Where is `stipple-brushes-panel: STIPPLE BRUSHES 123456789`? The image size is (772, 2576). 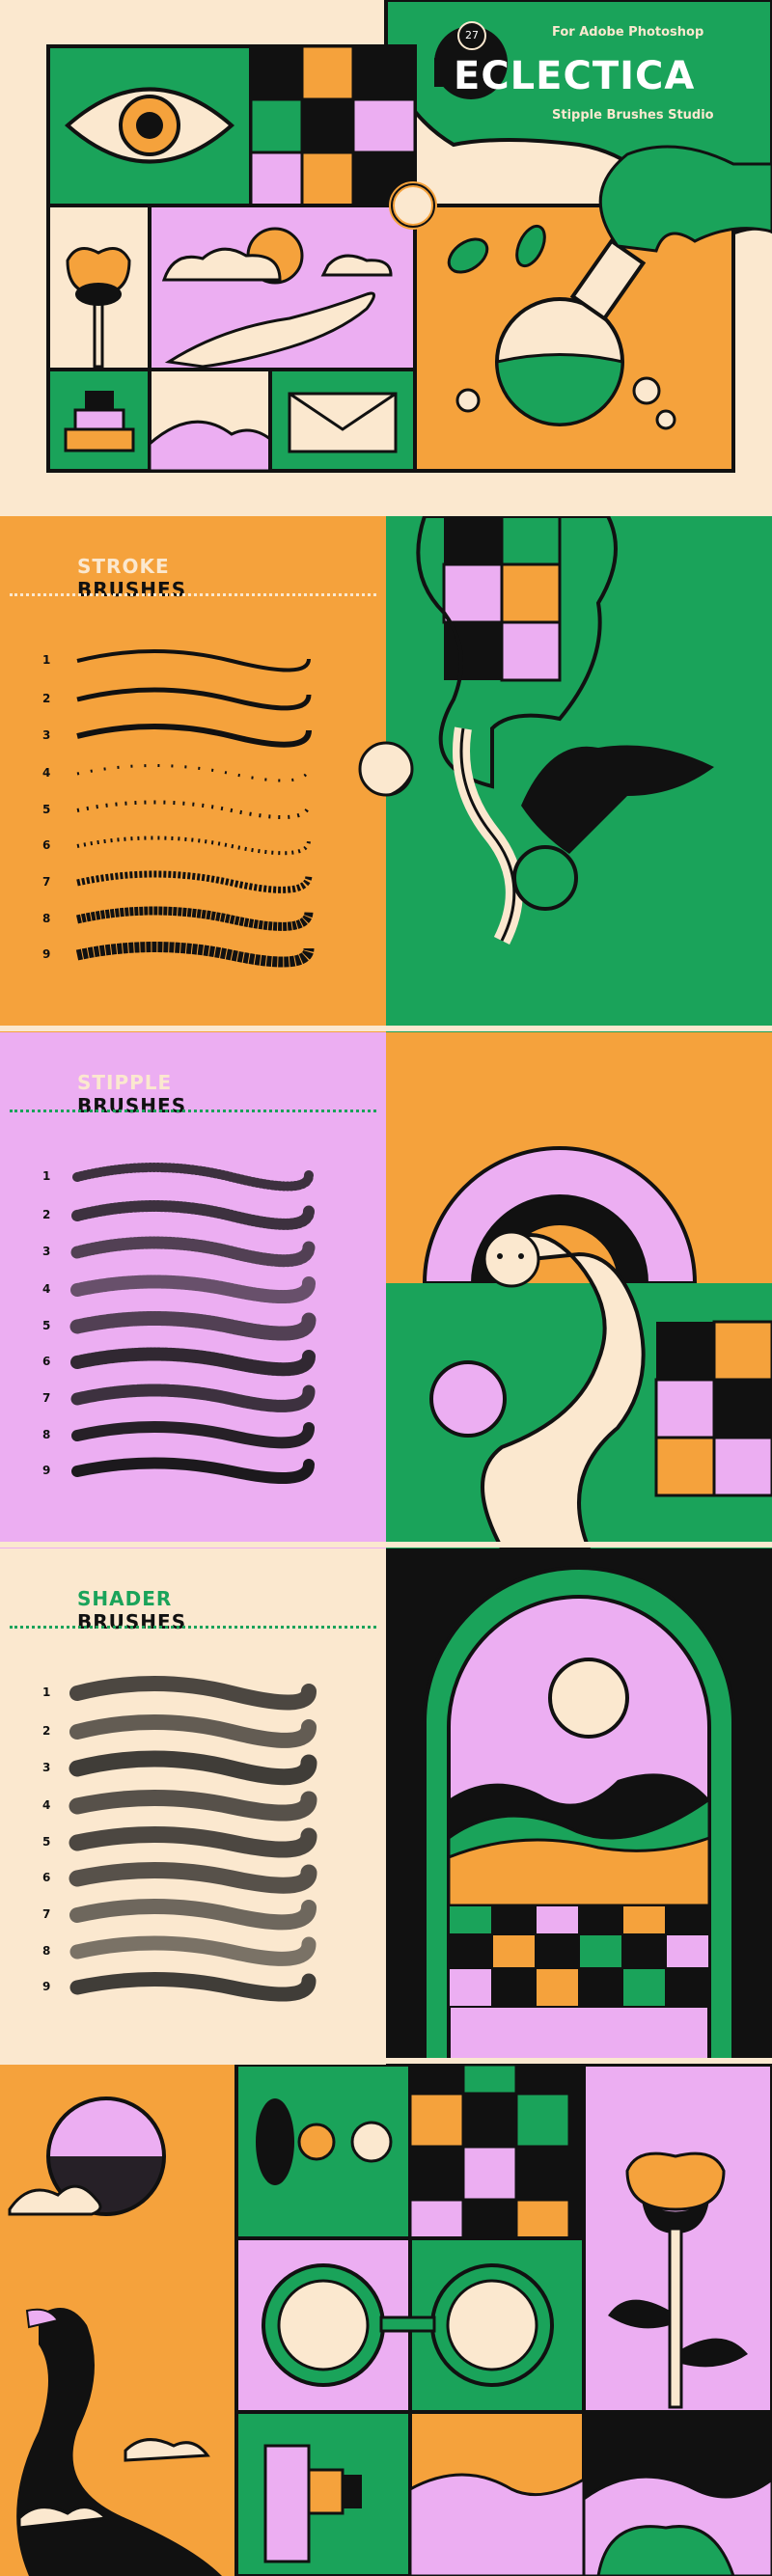 stipple-brushes-panel: STIPPLE BRUSHES 123456789 is located at coordinates (193, 1290).